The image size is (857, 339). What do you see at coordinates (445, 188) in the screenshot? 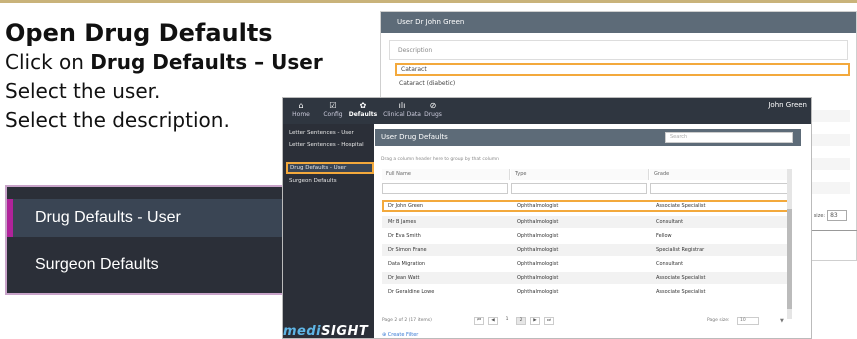
I see `filter-full-name` at bounding box center [445, 188].